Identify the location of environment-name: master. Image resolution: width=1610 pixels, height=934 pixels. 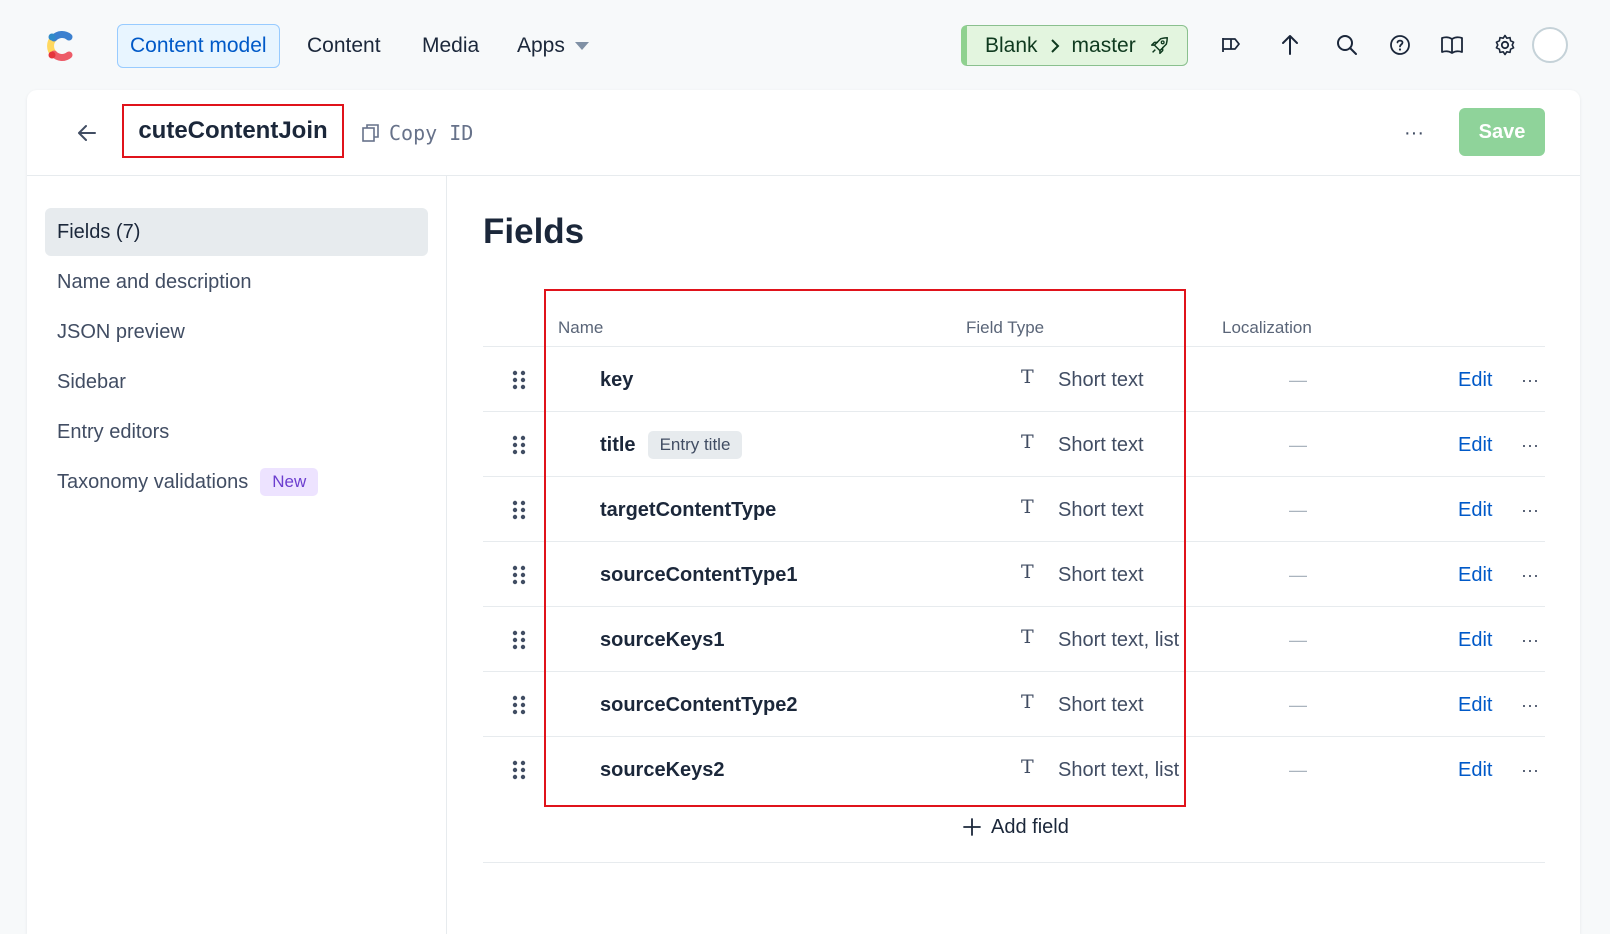
(1103, 45).